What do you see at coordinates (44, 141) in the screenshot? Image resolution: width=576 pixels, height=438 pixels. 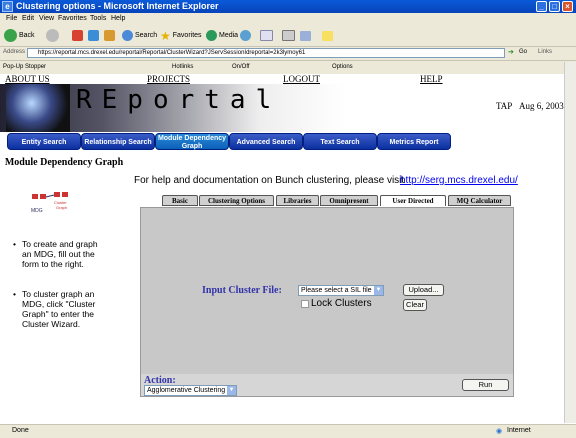 I see `tab-entity-search: Entity Search` at bounding box center [44, 141].